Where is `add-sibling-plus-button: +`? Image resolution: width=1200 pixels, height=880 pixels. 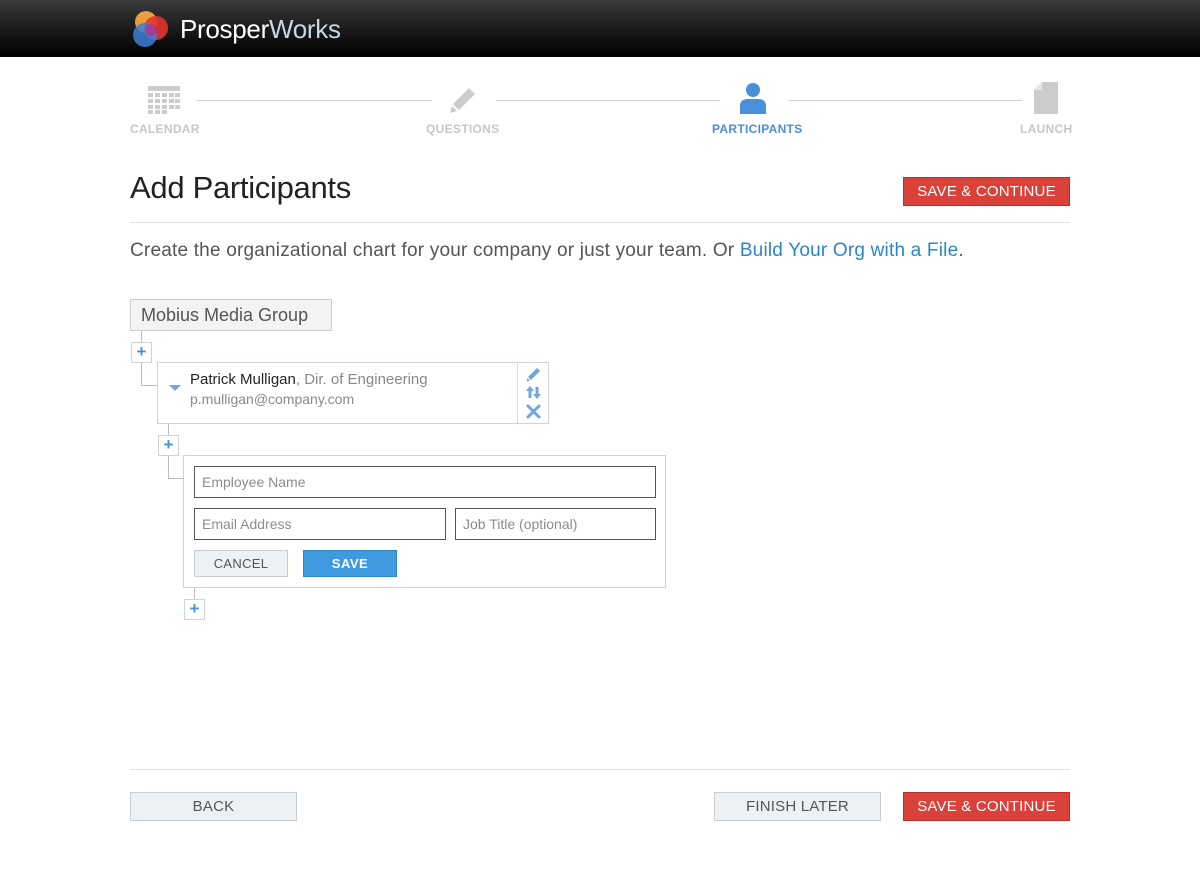
add-sibling-plus-button: + is located at coordinates (194, 609).